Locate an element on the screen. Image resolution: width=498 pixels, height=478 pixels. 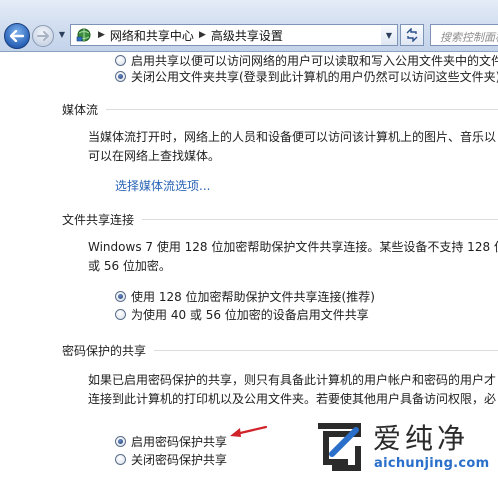
section-media-streaming: 媒体流 is located at coordinates (280, 109).